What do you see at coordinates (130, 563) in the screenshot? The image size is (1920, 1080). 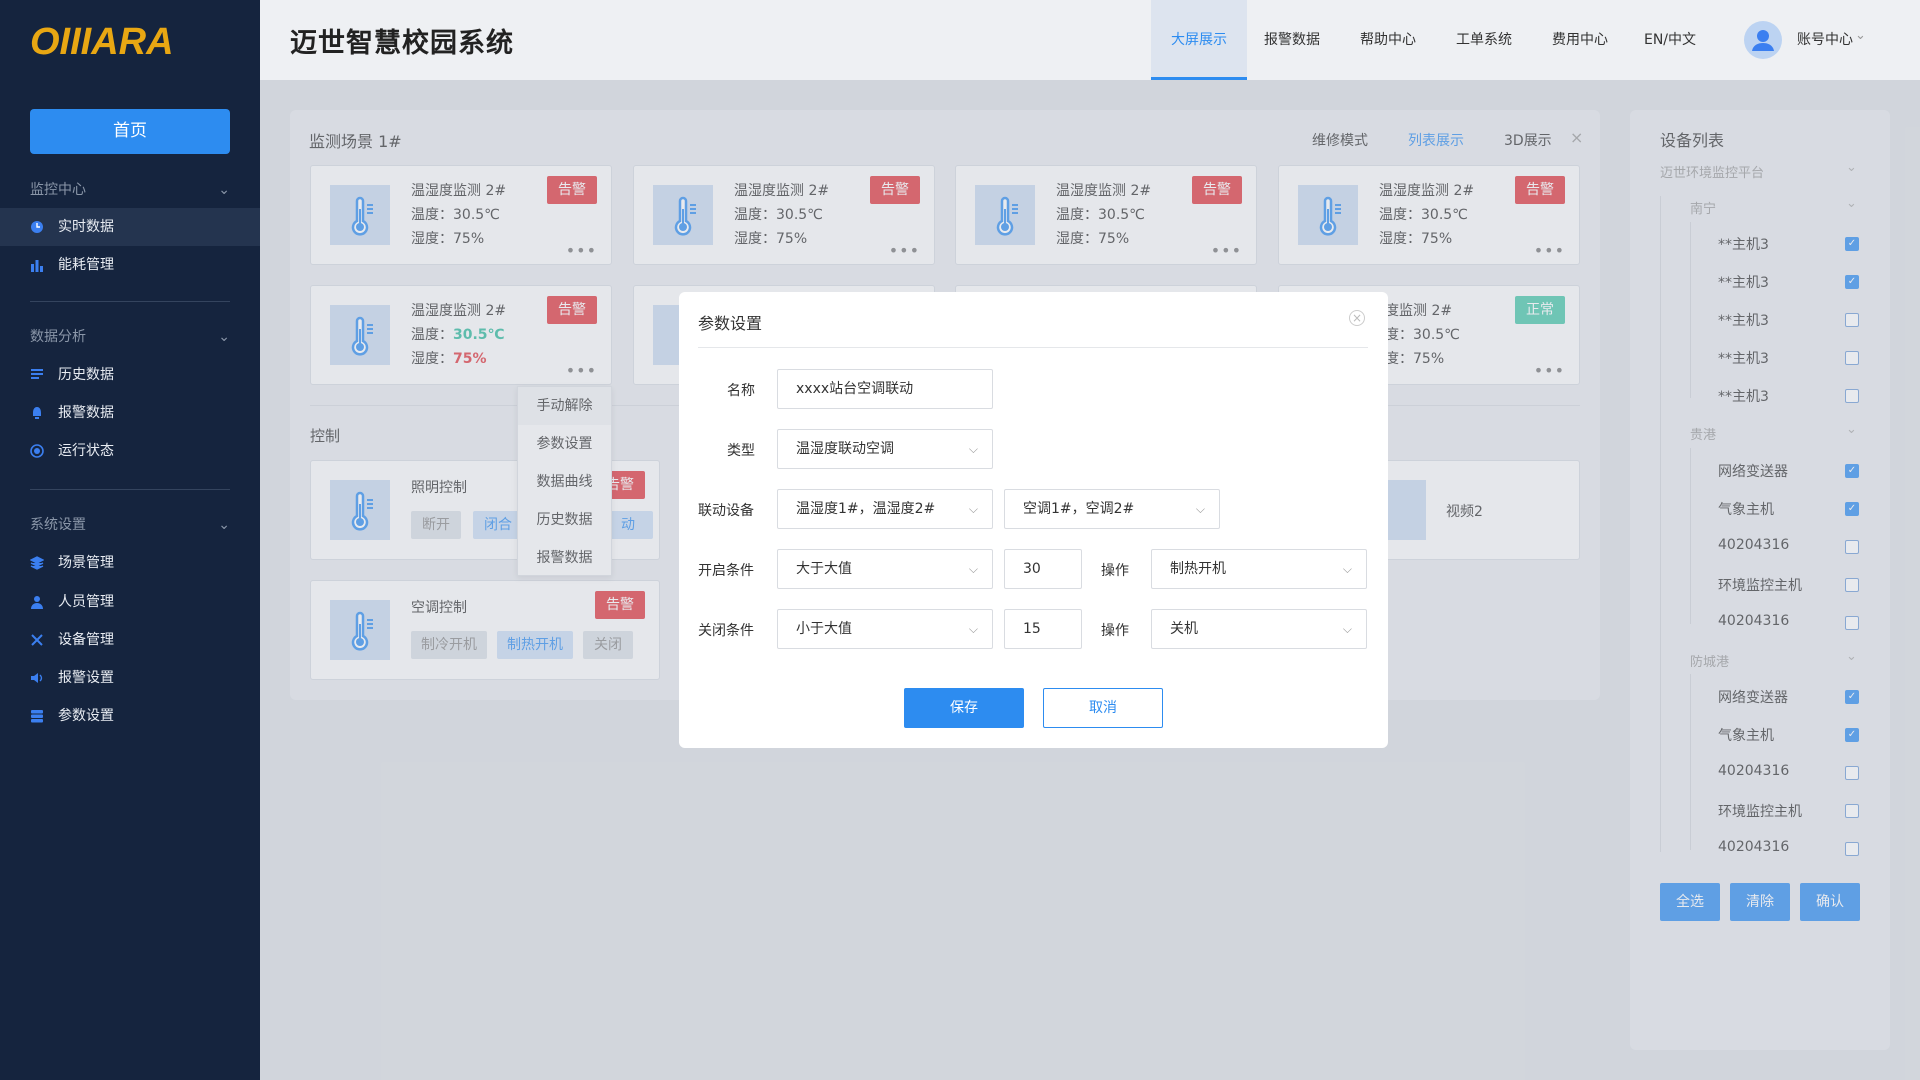 I see `nav-scene-mgmt: 场景管理` at bounding box center [130, 563].